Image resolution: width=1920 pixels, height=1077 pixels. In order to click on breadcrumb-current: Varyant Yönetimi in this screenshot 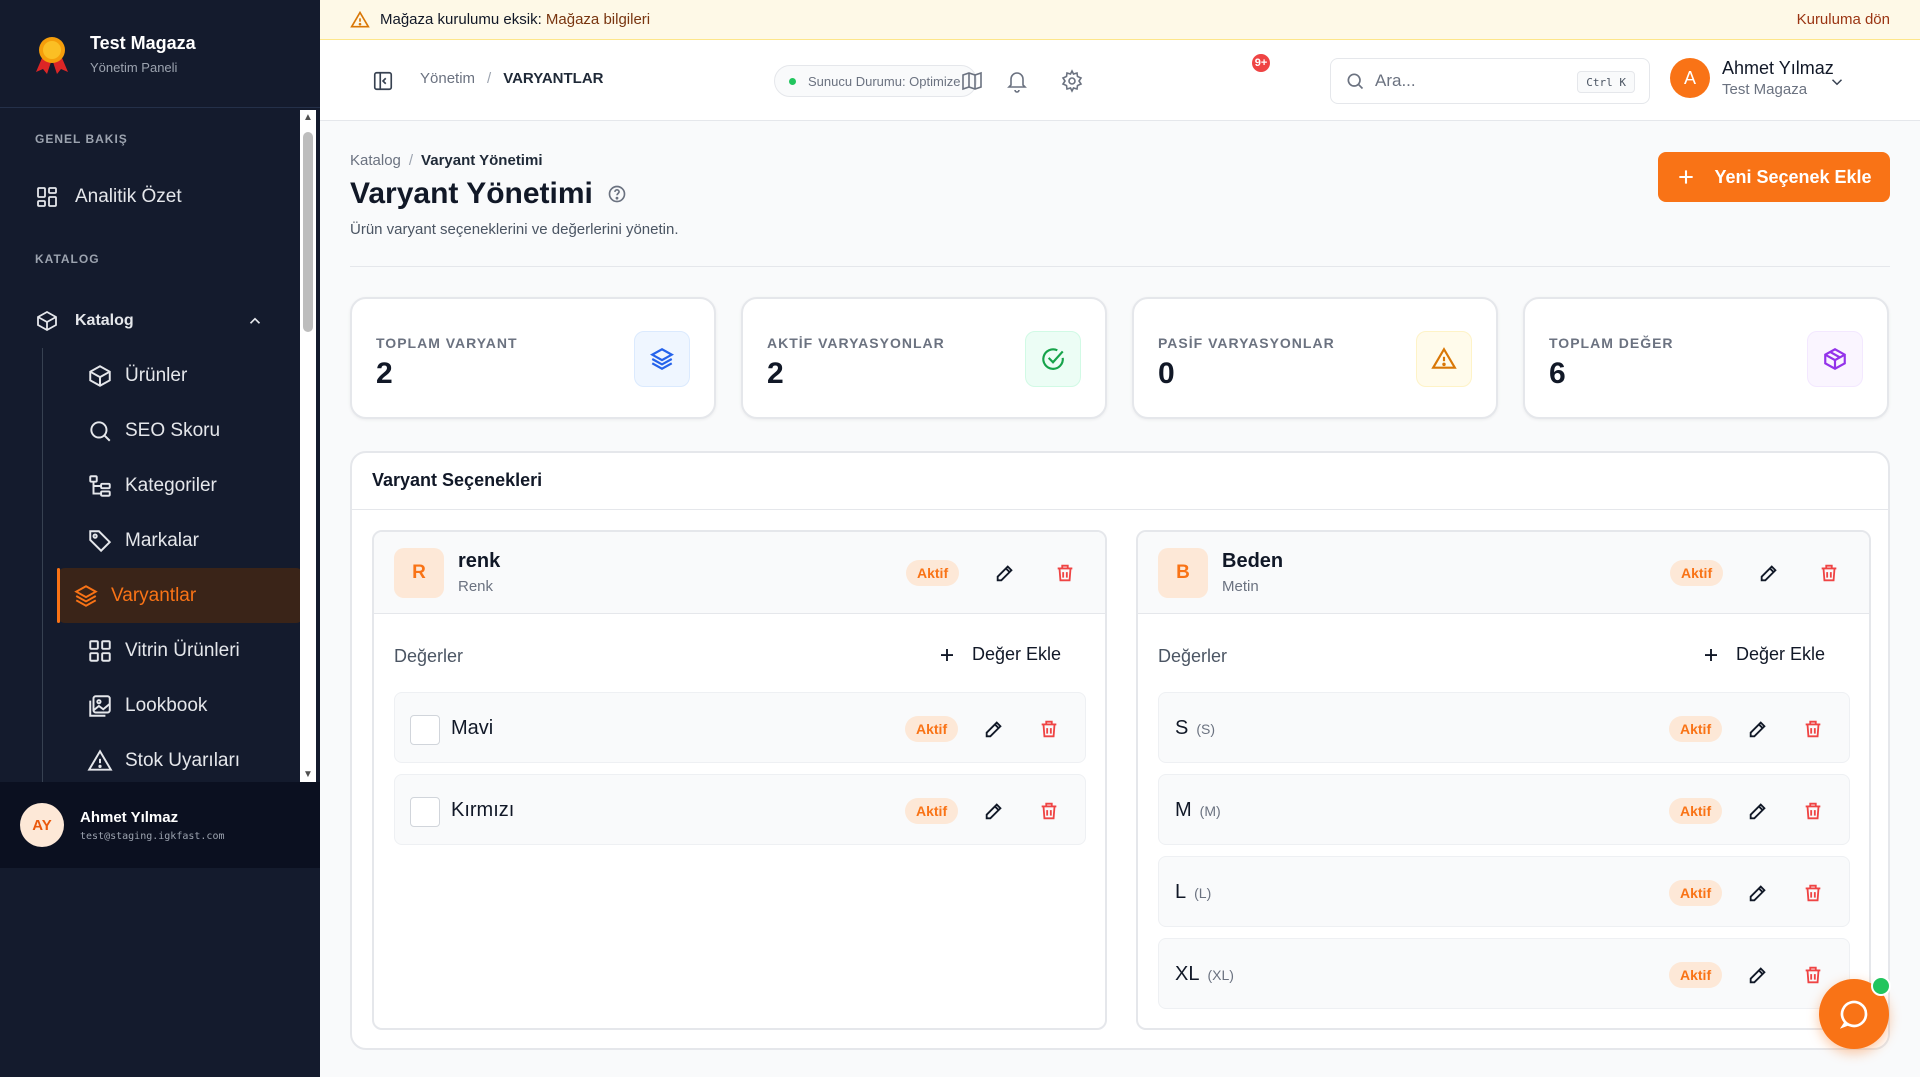, I will do `click(482, 160)`.